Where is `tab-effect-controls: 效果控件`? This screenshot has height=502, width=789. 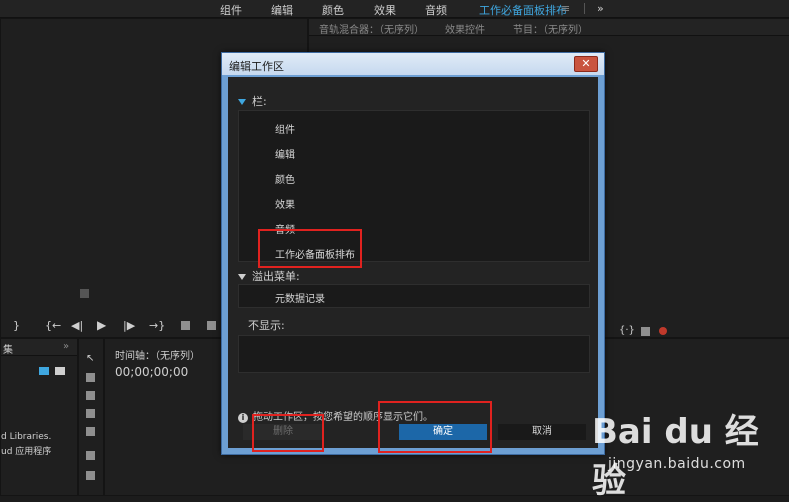
tab-effect-controls: 效果控件 is located at coordinates (465, 28).